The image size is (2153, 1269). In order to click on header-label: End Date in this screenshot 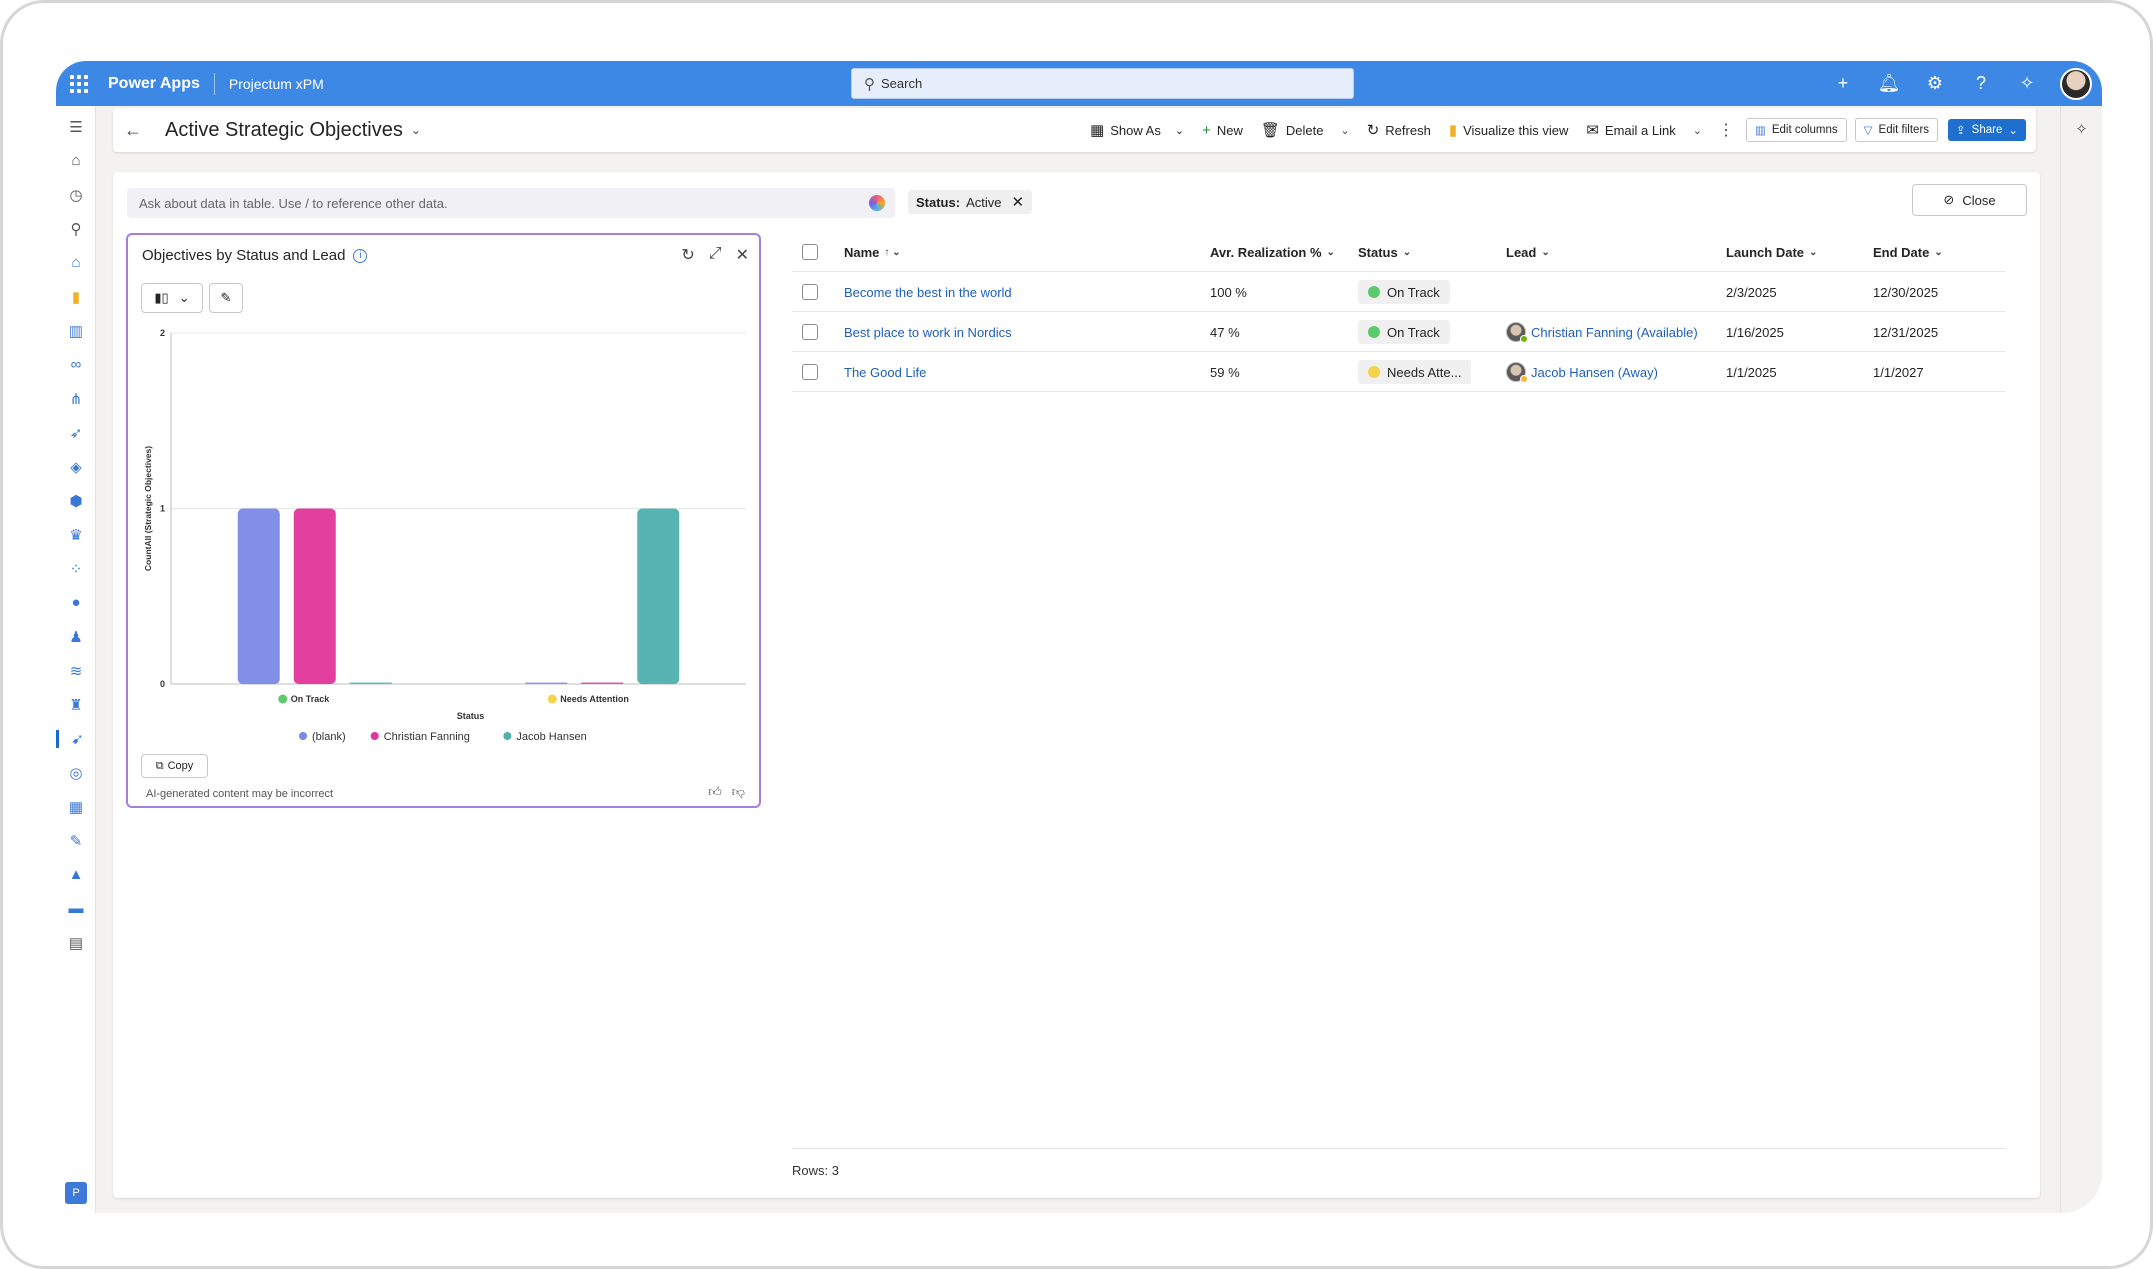, I will do `click(1901, 252)`.